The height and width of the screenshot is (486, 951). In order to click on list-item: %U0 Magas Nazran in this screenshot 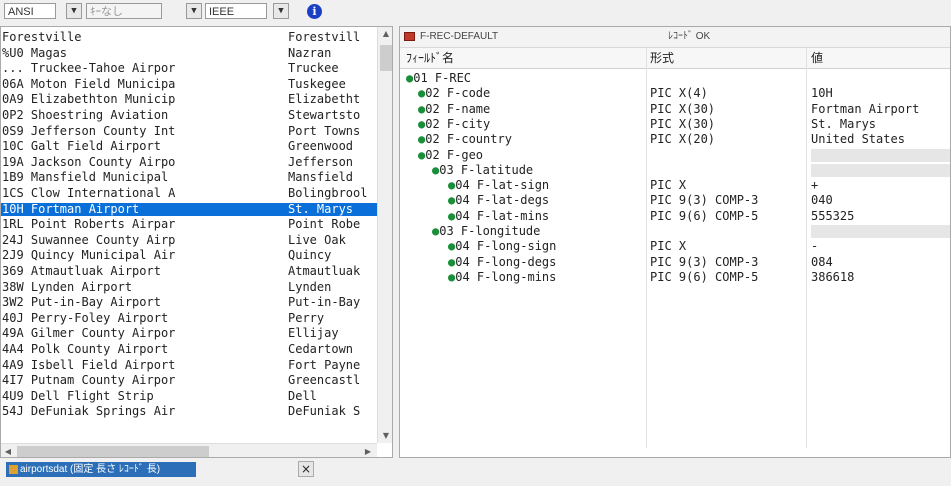, I will do `click(189, 53)`.